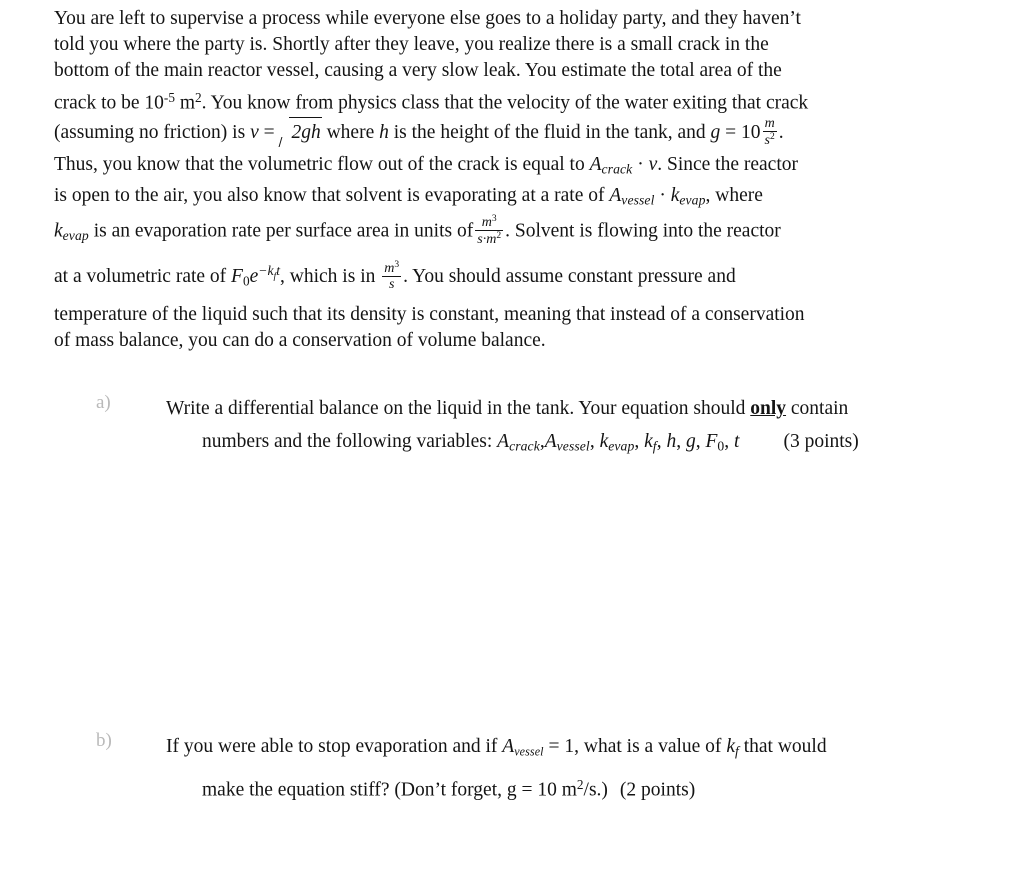 This screenshot has width=1024, height=888. I want to click on question-marker-a: a), so click(103, 402).